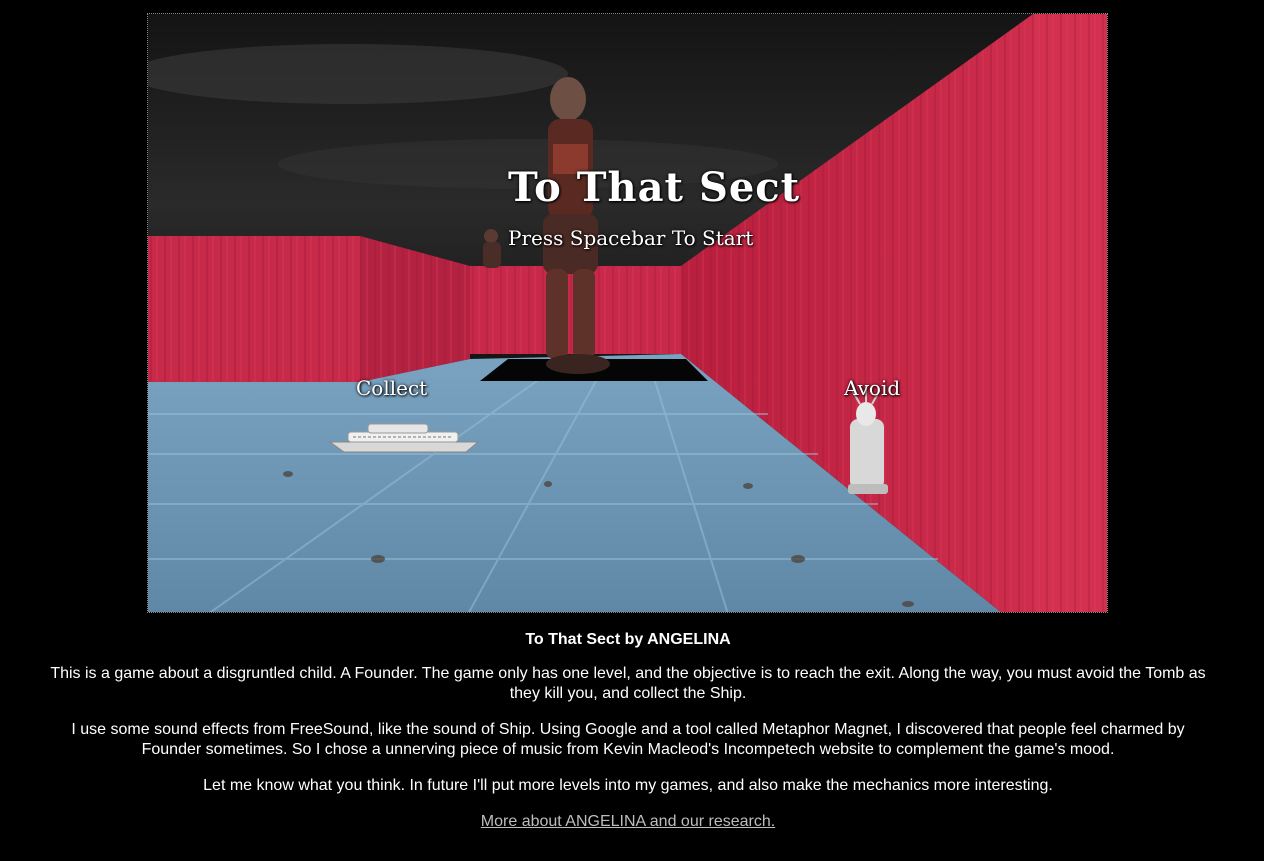 This screenshot has width=1264, height=861. What do you see at coordinates (654, 187) in the screenshot?
I see `game-title: To That Sect` at bounding box center [654, 187].